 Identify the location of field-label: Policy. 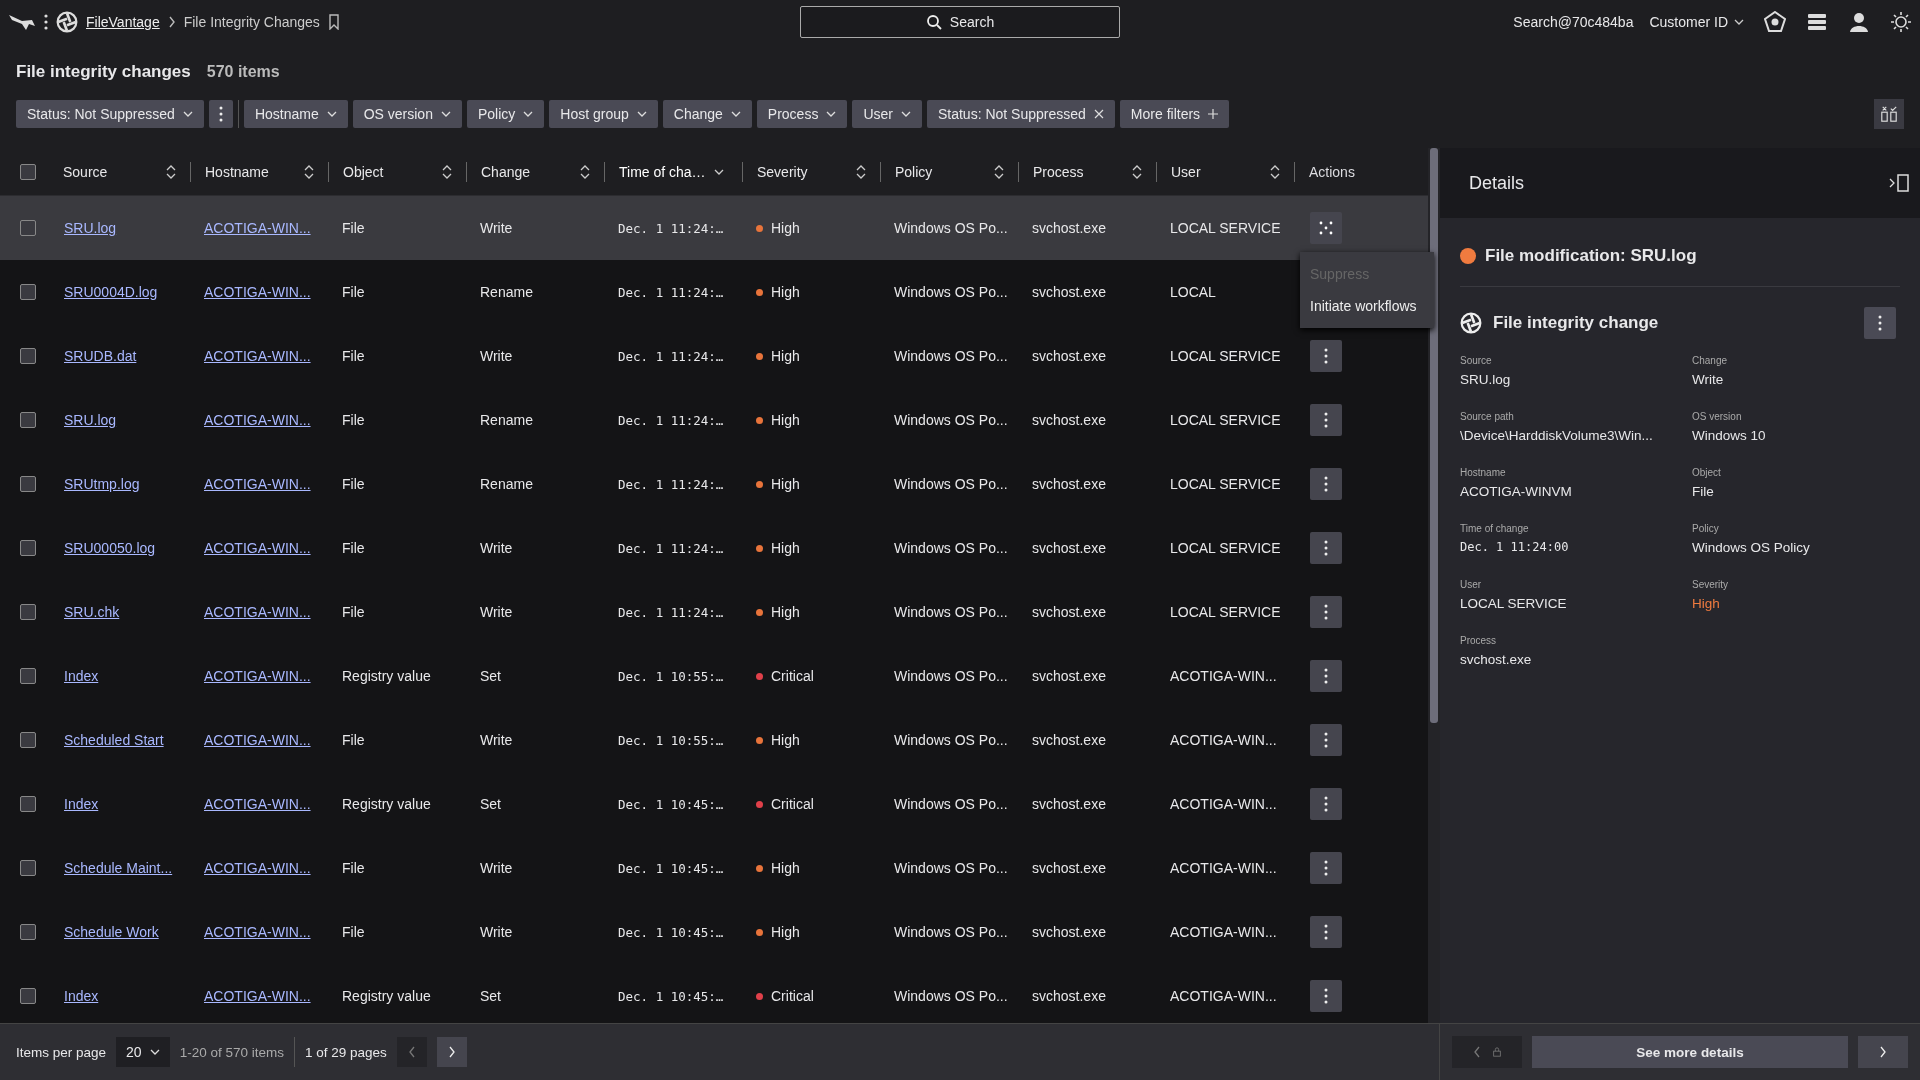
(1706, 528).